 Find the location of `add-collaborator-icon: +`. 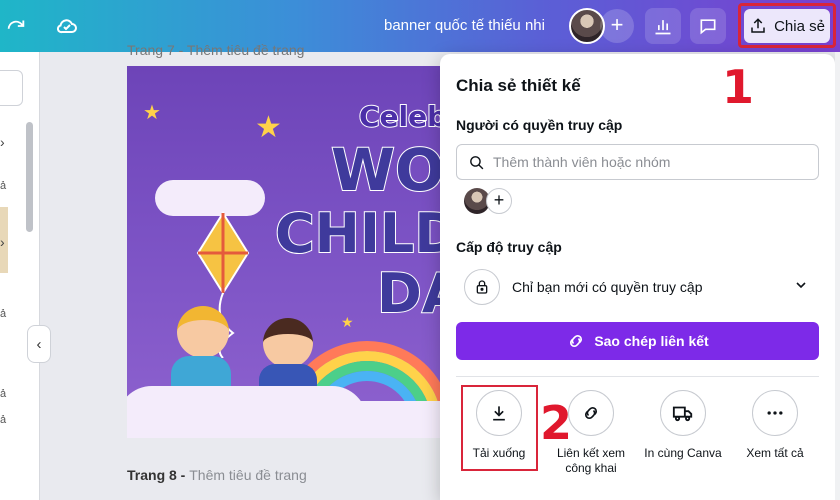

add-collaborator-icon: + is located at coordinates (617, 26).